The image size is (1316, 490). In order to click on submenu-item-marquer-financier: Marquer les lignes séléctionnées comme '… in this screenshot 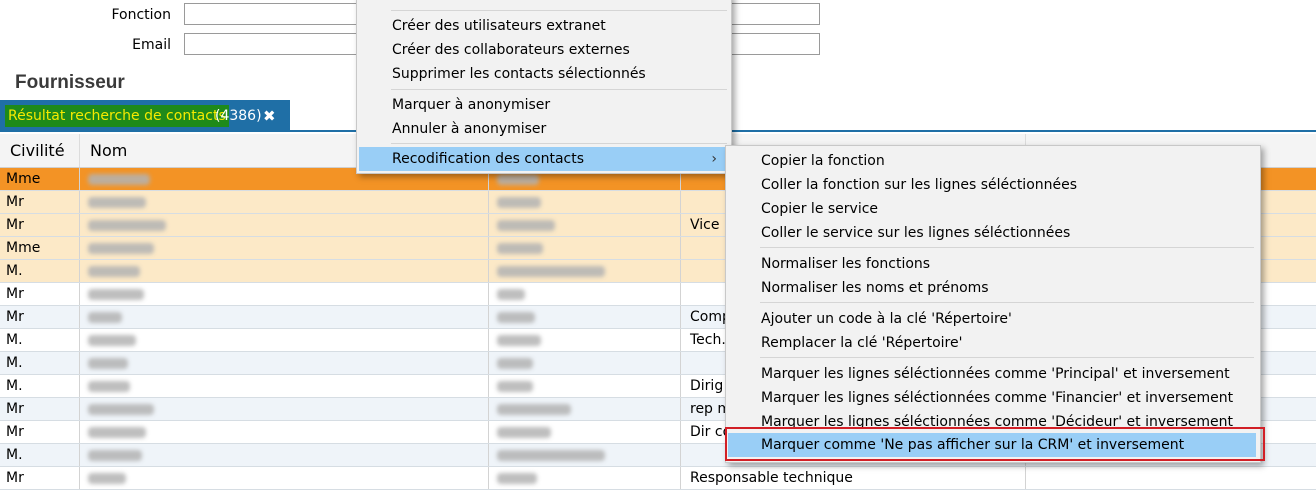, I will do `click(992, 398)`.